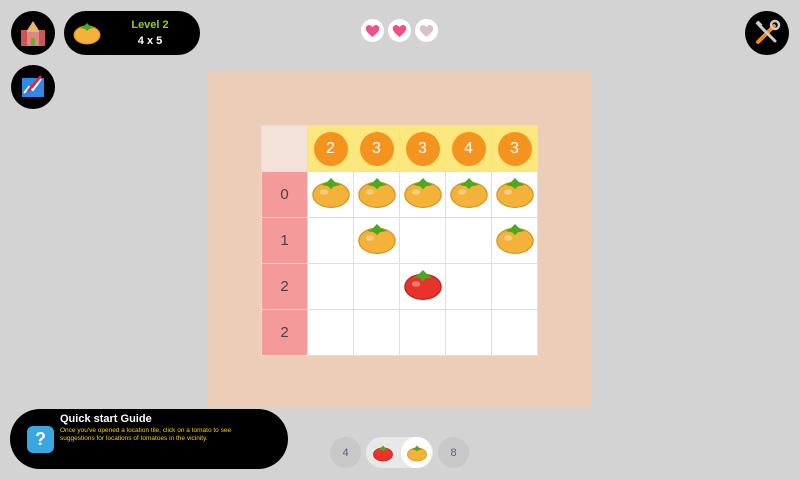 This screenshot has width=800, height=480. I want to click on chart-icon, so click(33, 86).